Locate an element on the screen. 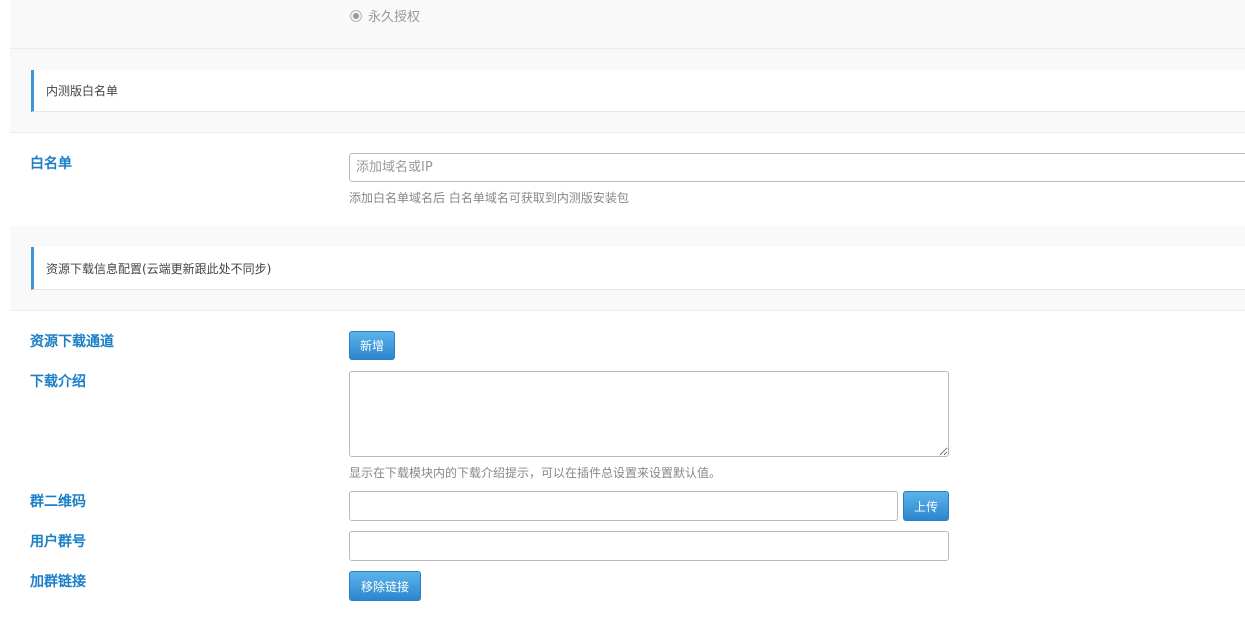 The height and width of the screenshot is (629, 1245). license-option-permanent: 永久授权 is located at coordinates (385, 15).